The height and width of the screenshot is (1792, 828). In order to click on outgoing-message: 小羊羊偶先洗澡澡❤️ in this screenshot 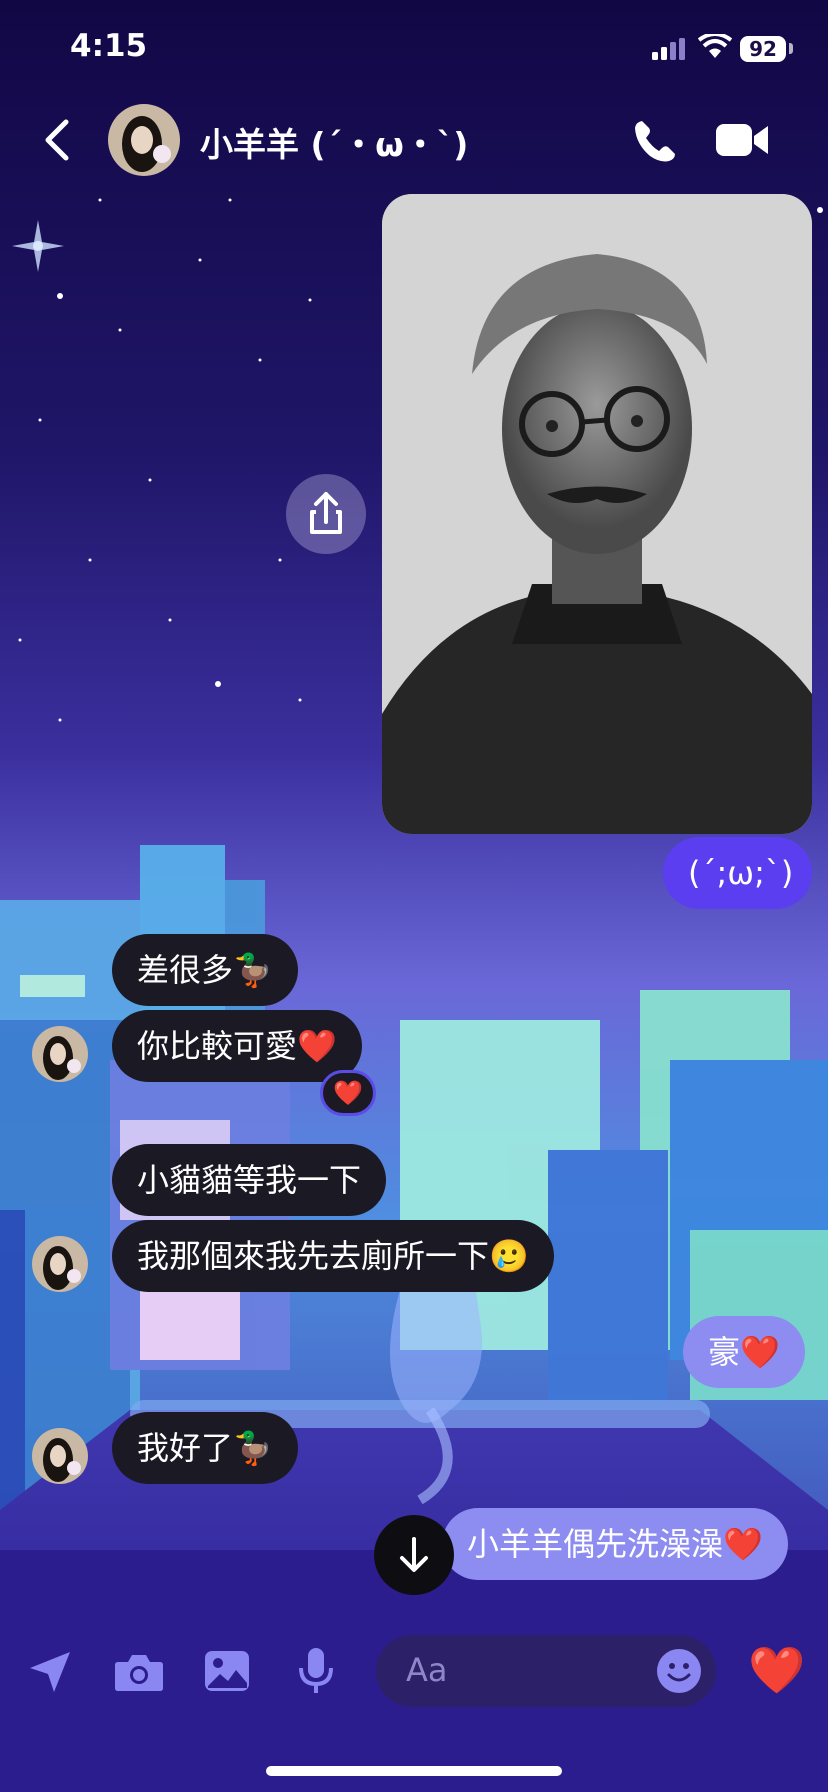, I will do `click(615, 1544)`.